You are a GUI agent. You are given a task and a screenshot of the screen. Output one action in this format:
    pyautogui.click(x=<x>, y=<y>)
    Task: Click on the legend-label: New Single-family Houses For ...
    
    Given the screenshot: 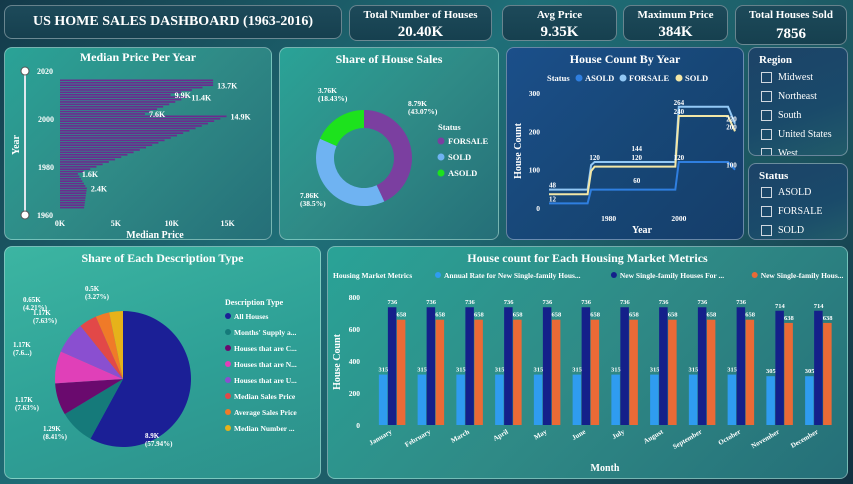 What is the action you would take?
    pyautogui.click(x=672, y=275)
    